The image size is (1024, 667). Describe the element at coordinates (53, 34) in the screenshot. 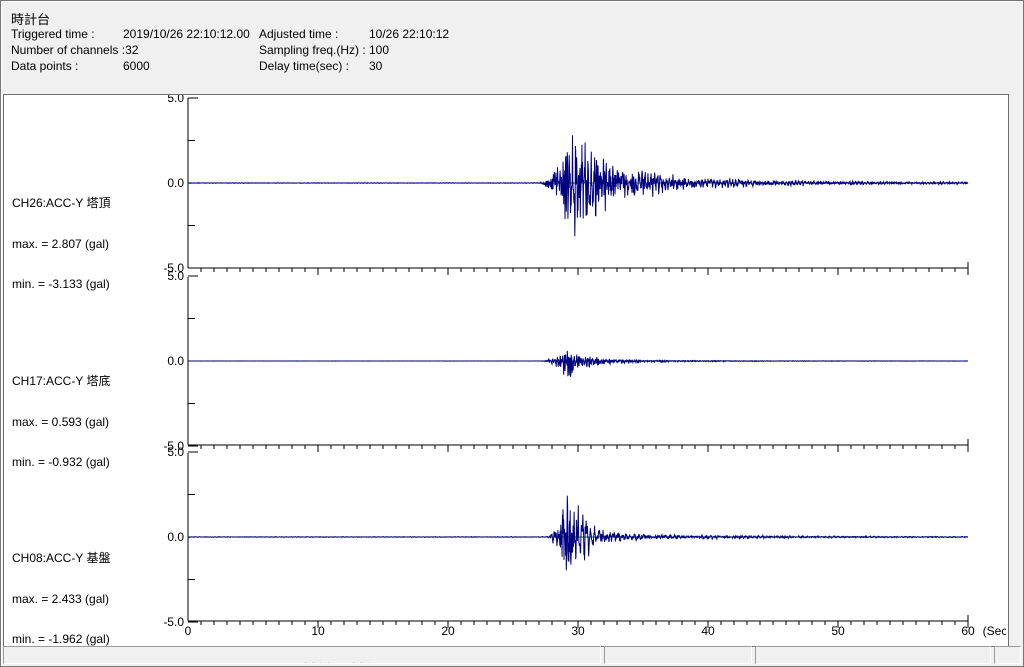

I see `triggered-time-label: Triggered time :` at that location.